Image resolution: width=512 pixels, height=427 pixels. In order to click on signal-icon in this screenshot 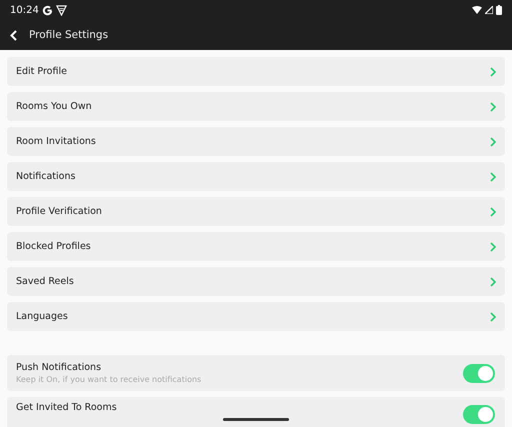, I will do `click(489, 10)`.